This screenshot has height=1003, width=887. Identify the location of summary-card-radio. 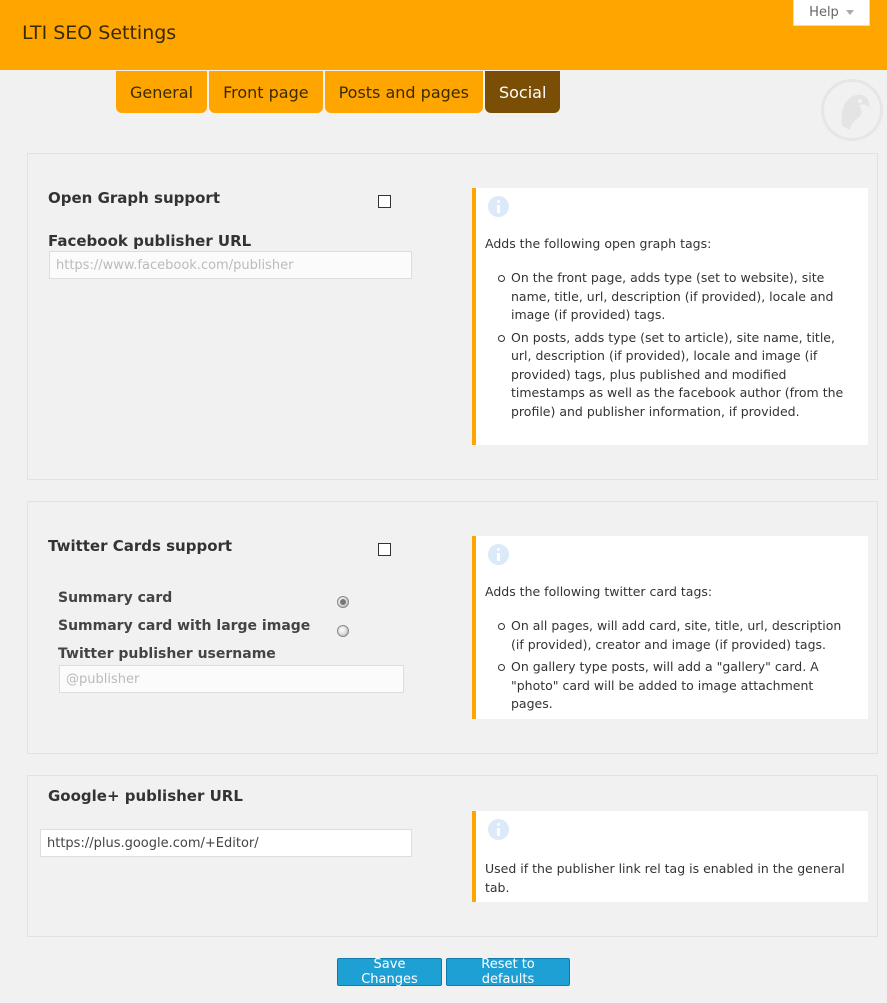
(343, 602).